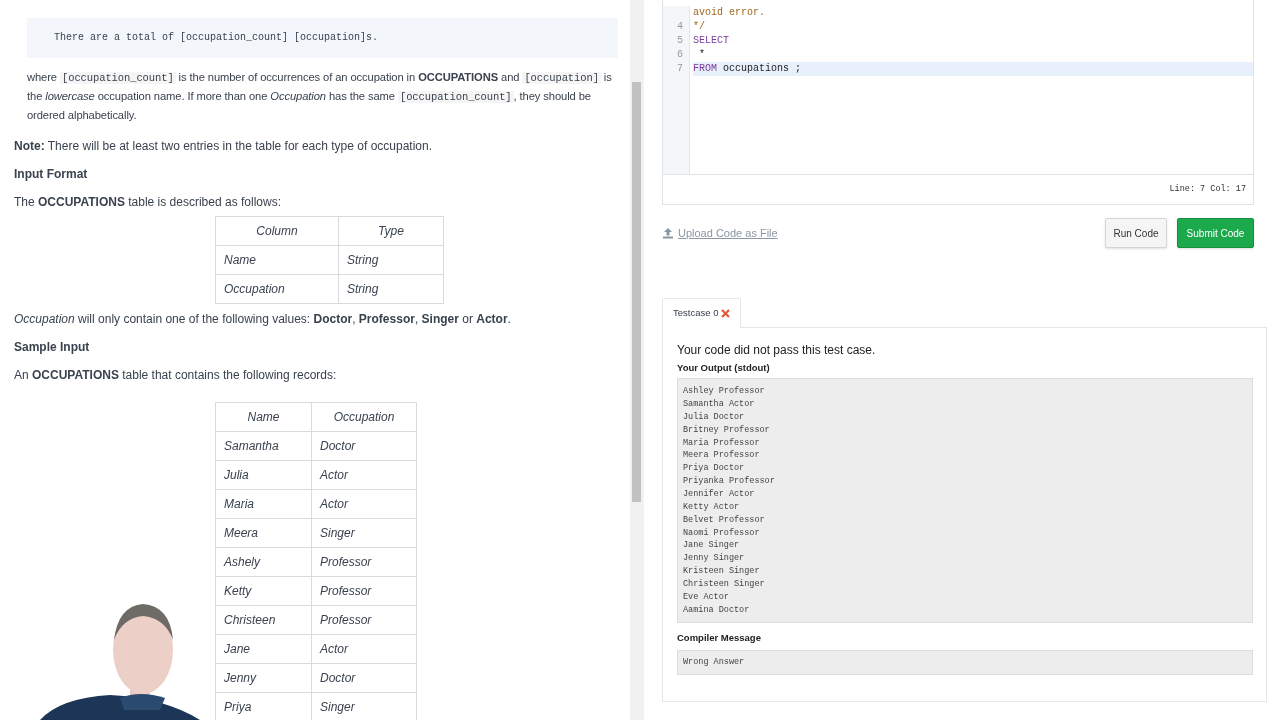 Image resolution: width=1280 pixels, height=720 pixels. Describe the element at coordinates (319, 96) in the screenshot. I see `paragraph: where [occupation_count] is the number of occurrences of an occupation in OCCUPATIONS and [occupation] is the lowercase occupation name. If more than one Occupation has the same [occupation_count] , they should be ordered alphabetically.` at that location.